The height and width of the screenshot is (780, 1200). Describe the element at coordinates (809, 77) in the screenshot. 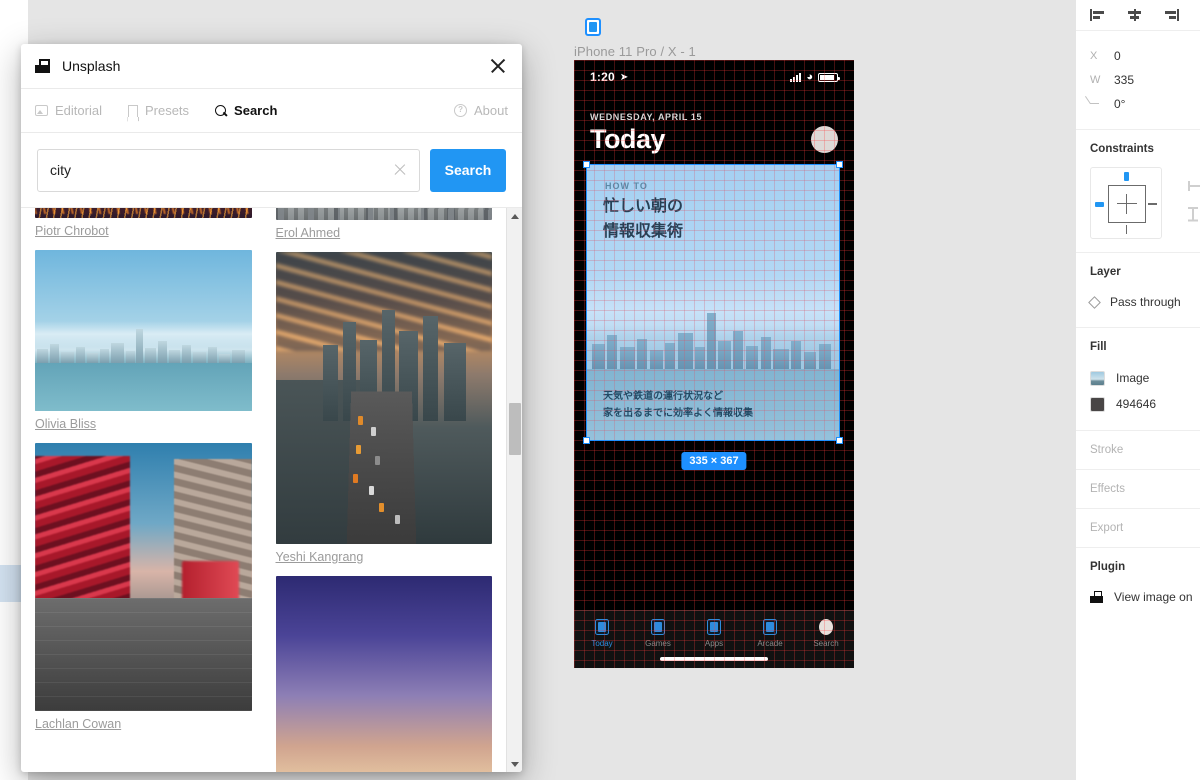

I see `wifi-icon: ◕` at that location.